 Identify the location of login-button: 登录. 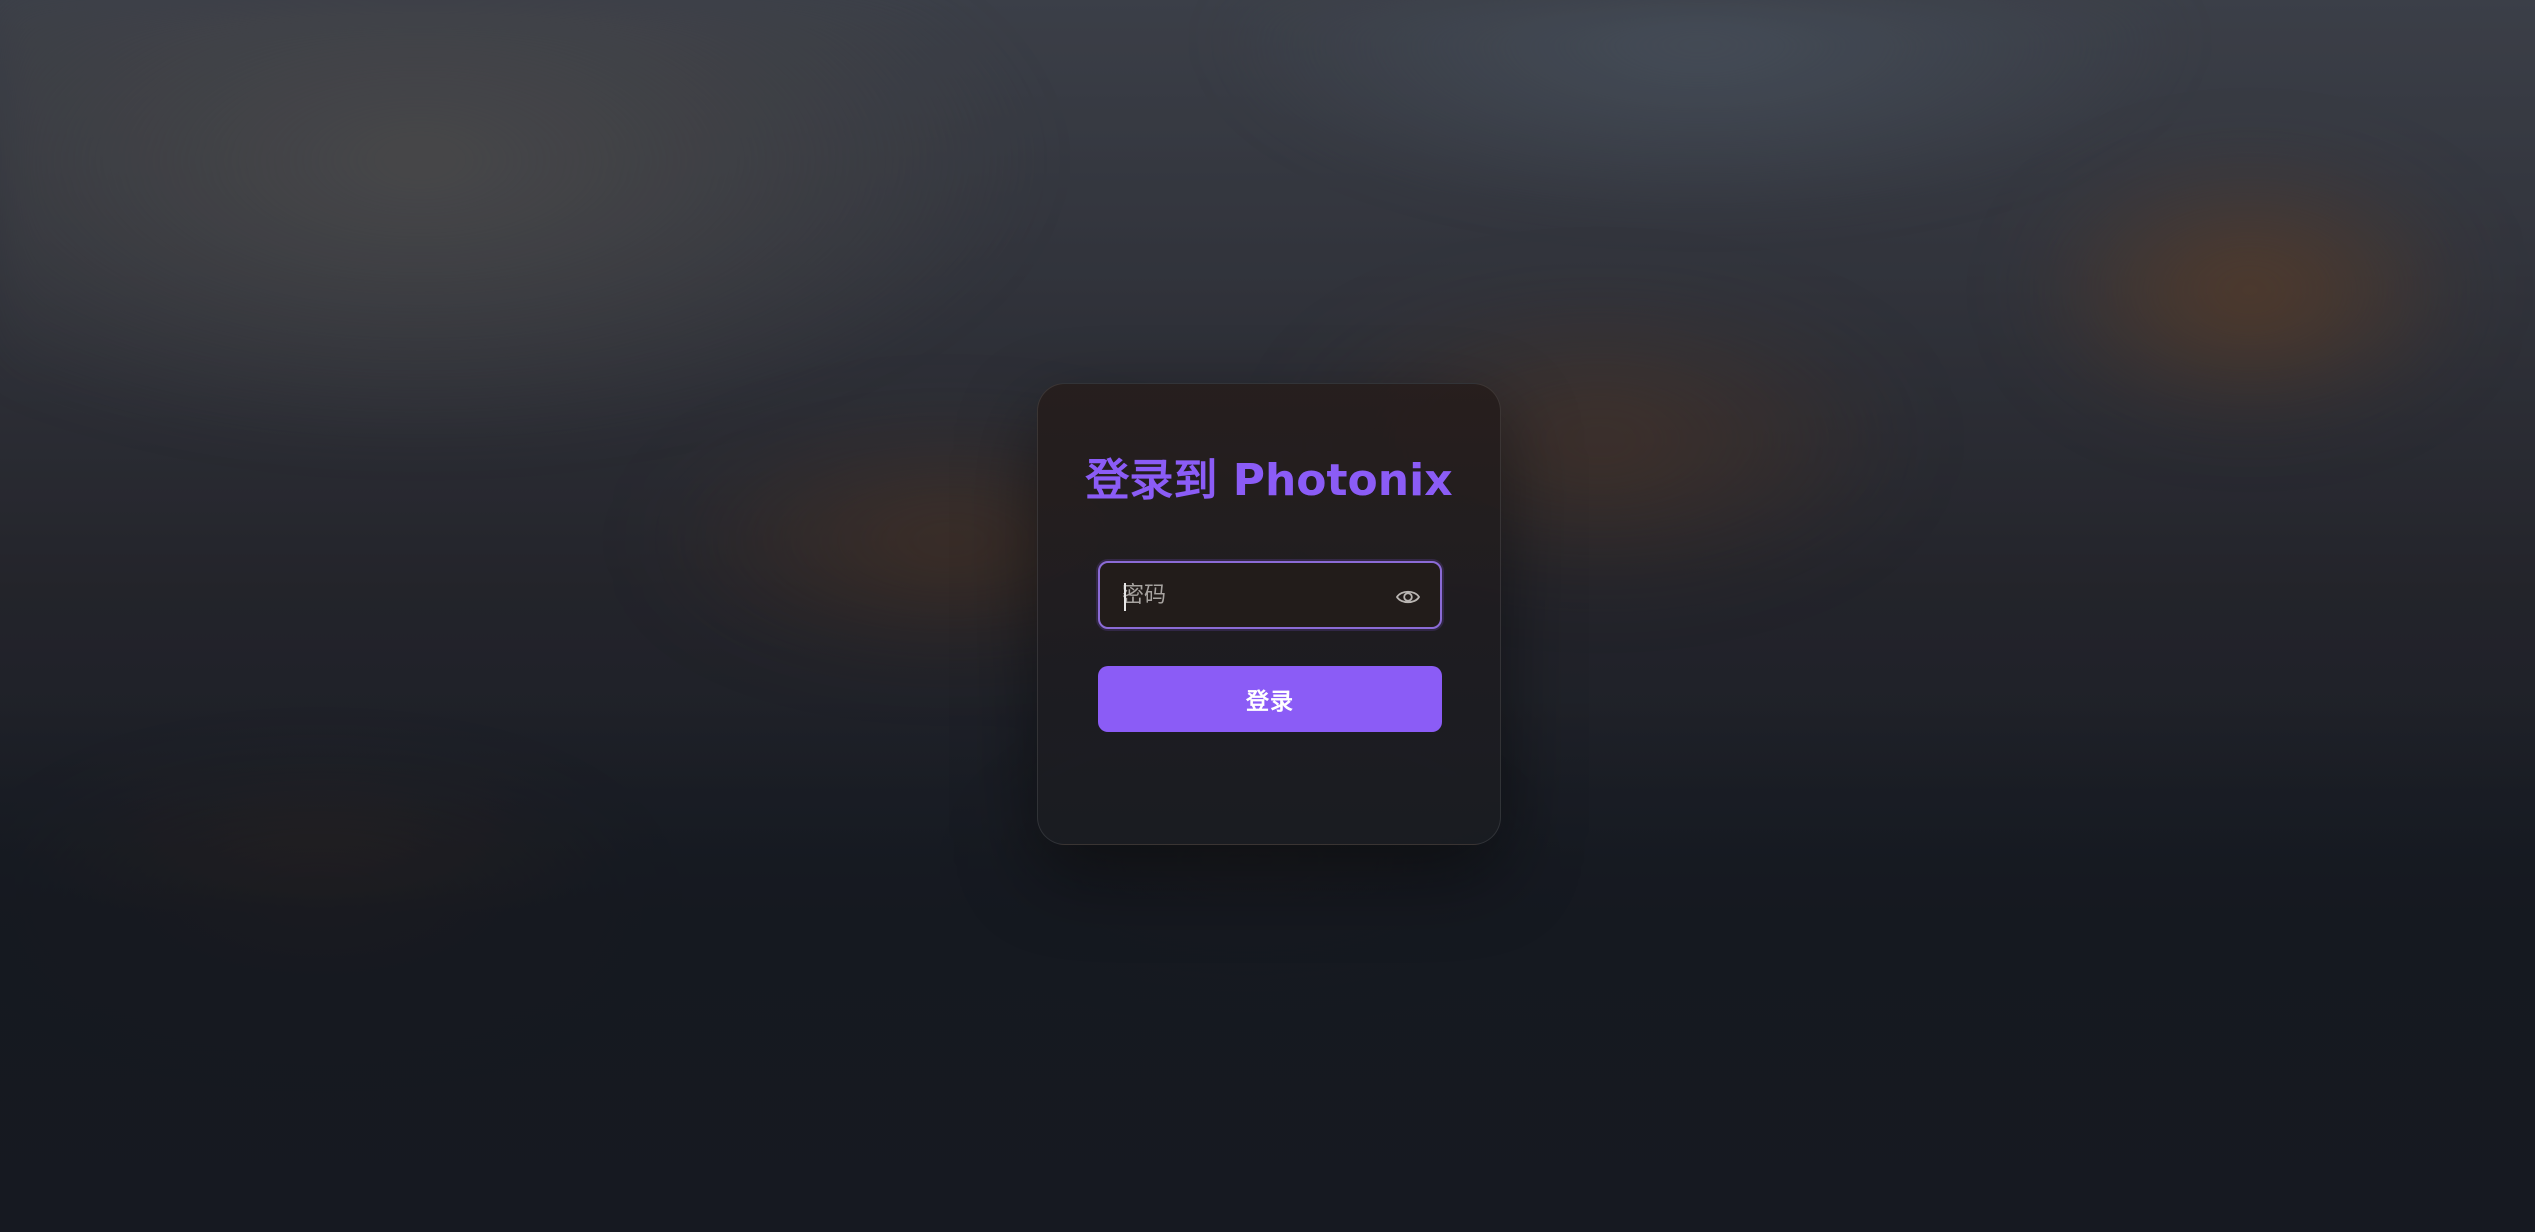
(1270, 699).